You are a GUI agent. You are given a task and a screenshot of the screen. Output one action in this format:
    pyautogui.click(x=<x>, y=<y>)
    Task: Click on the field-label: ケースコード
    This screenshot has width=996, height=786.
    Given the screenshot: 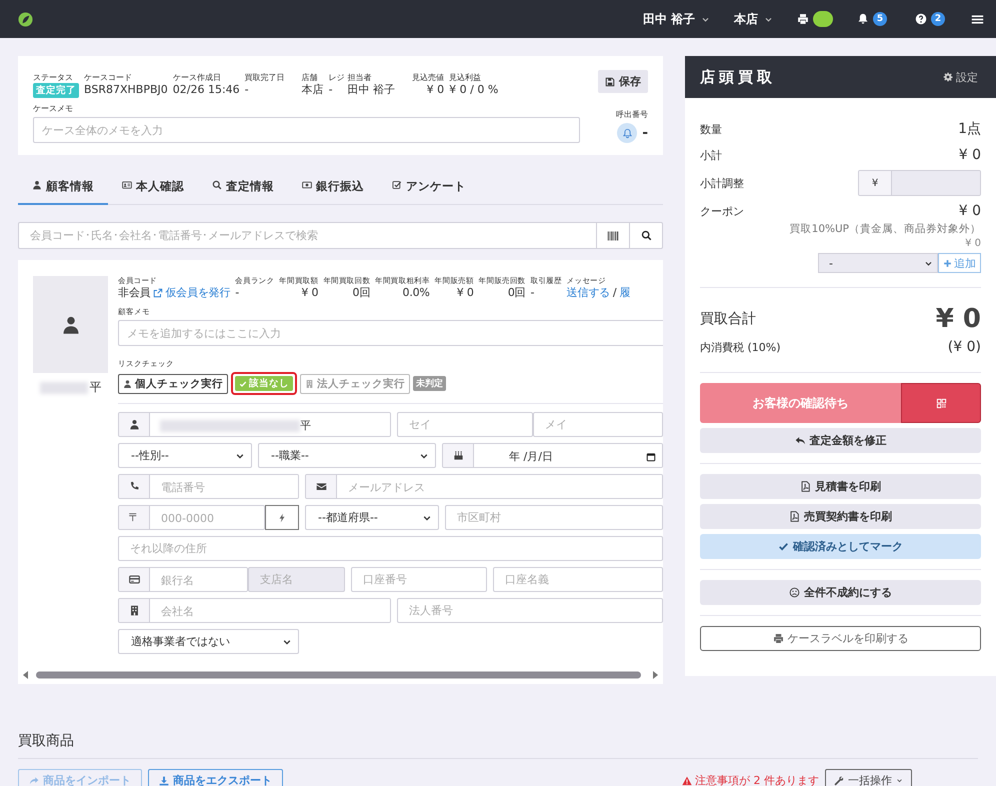 What is the action you would take?
    pyautogui.click(x=108, y=77)
    